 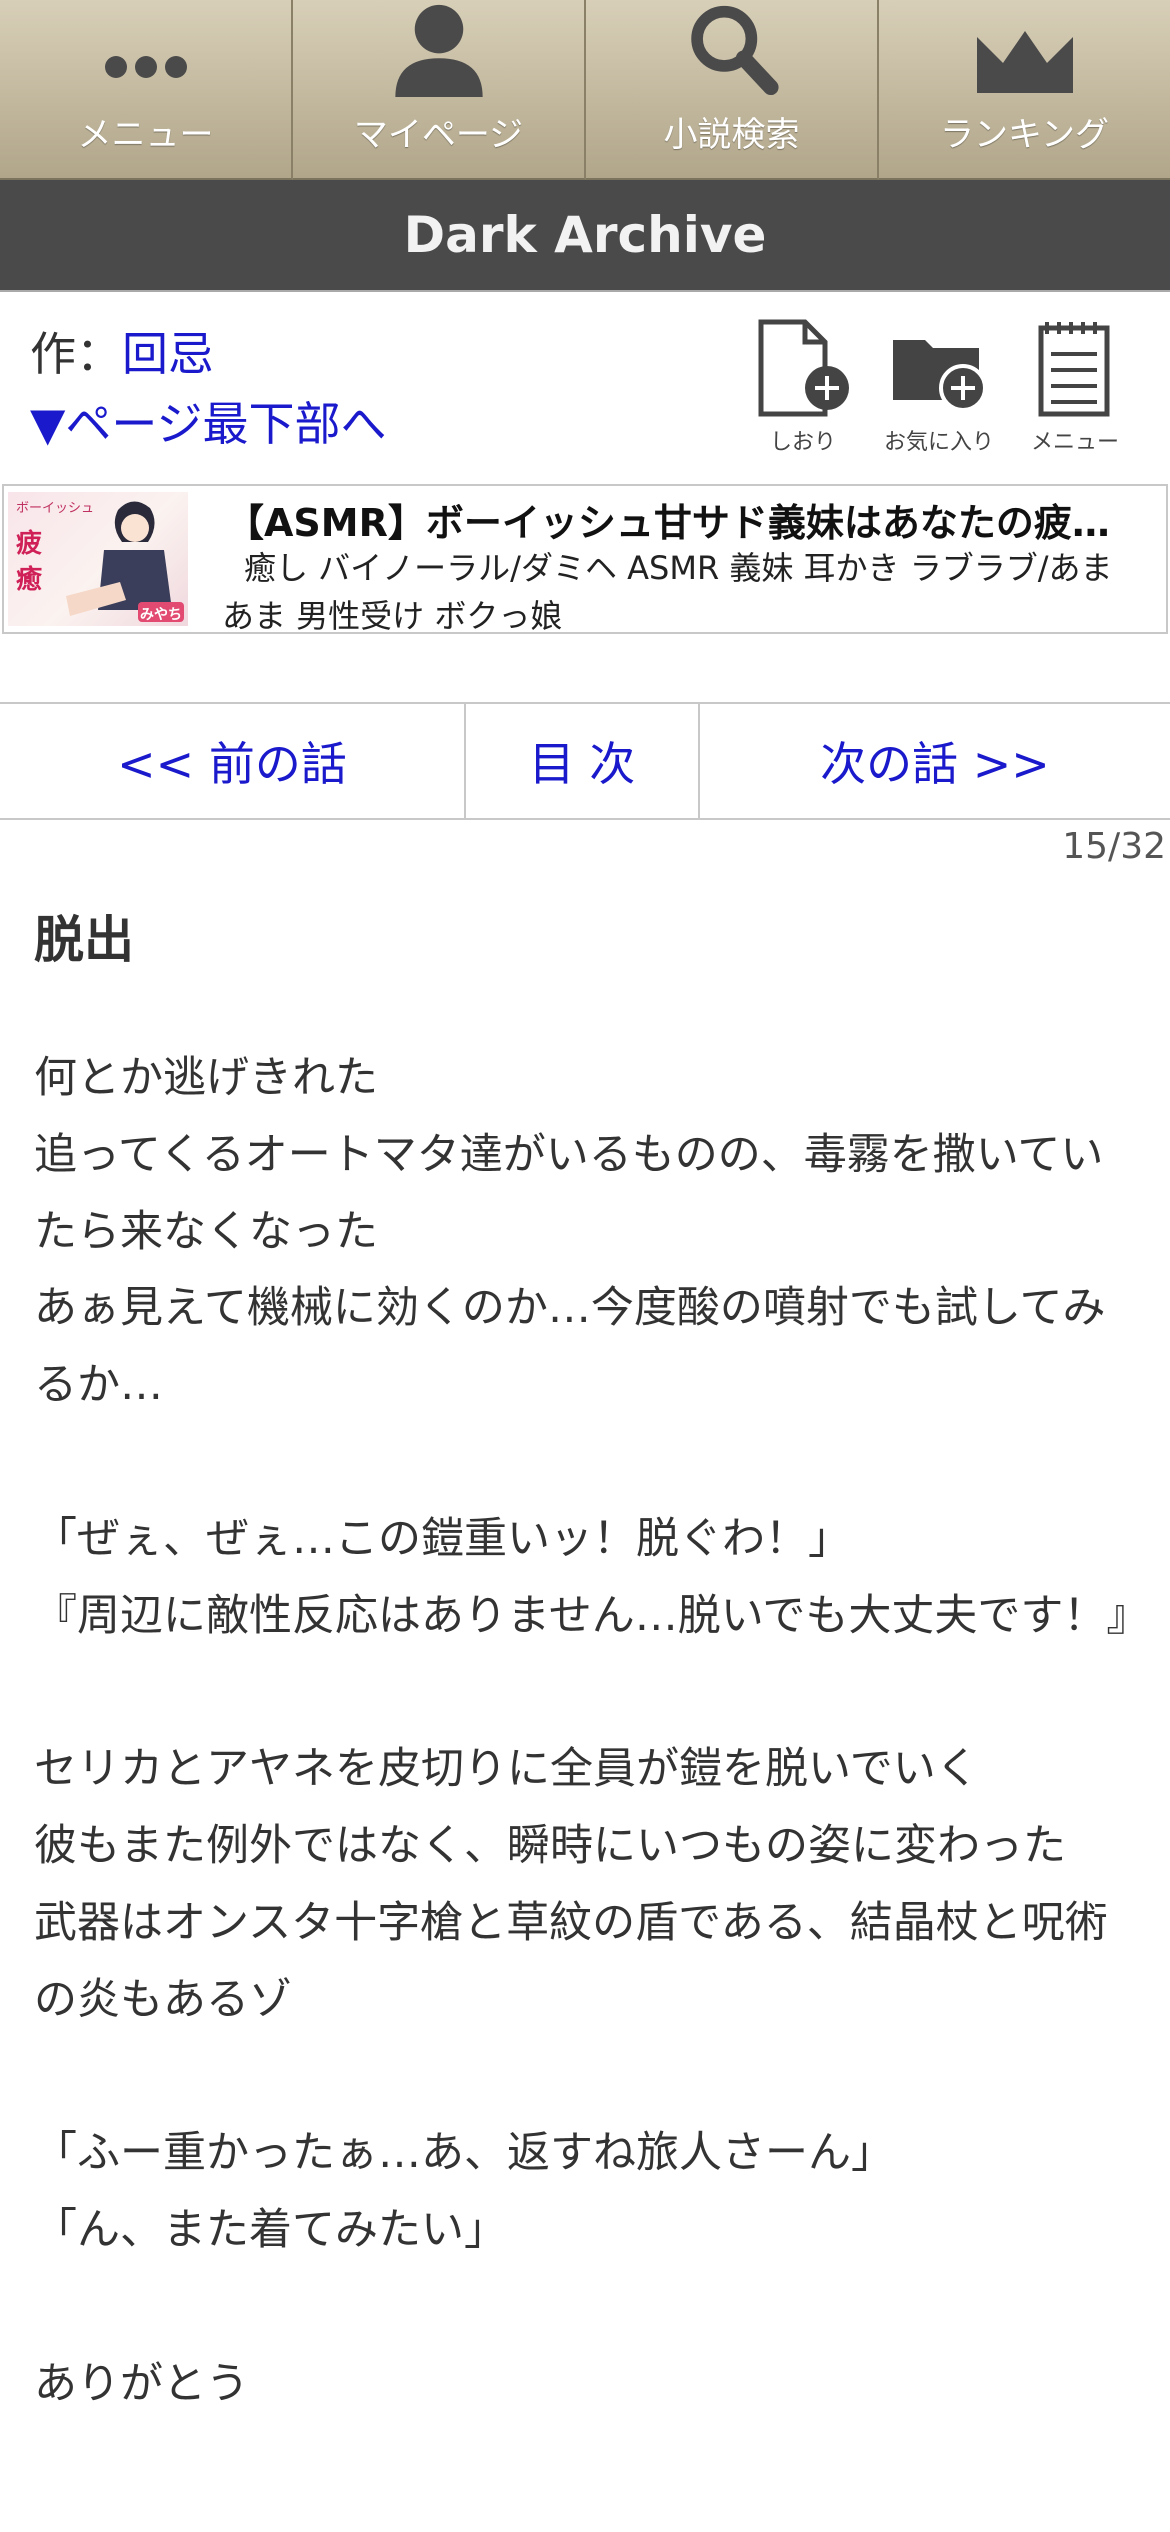 I want to click on author-line: 作：回忌, so click(x=122, y=351).